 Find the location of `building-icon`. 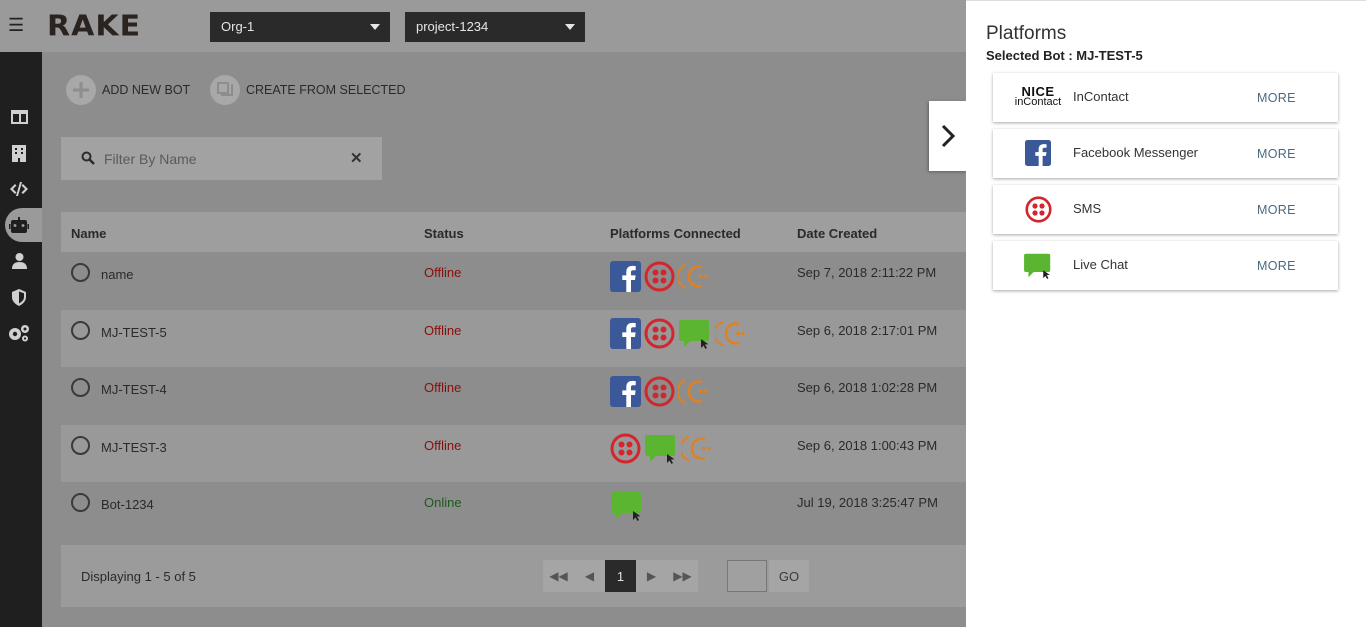

building-icon is located at coordinates (19, 153).